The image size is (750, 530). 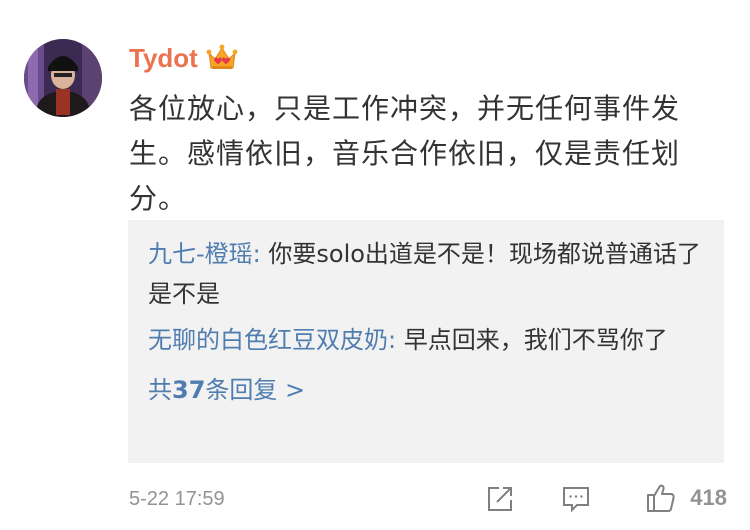 What do you see at coordinates (189, 390) in the screenshot?
I see `more-replies-count: 37` at bounding box center [189, 390].